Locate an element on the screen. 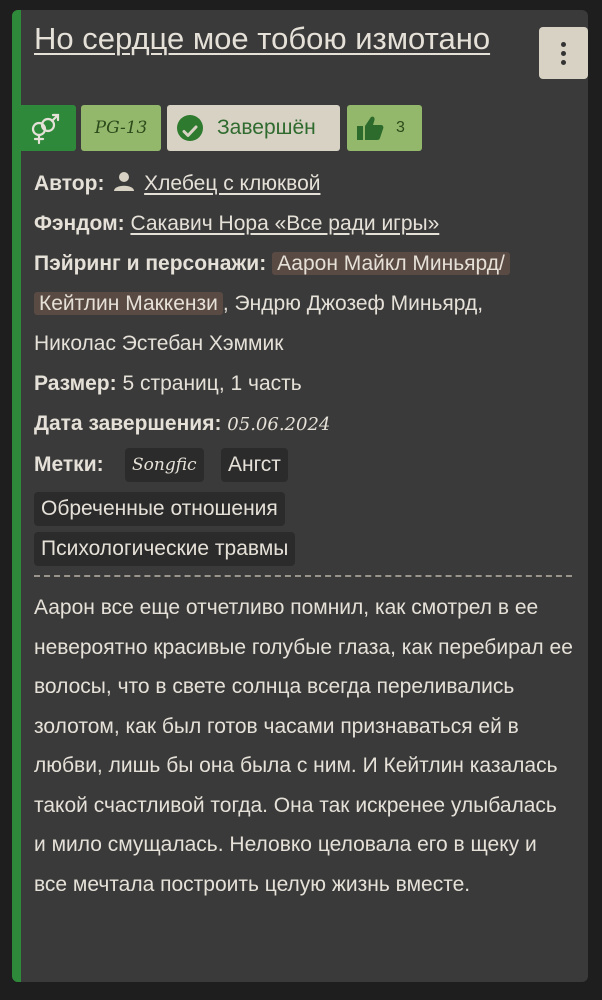 The image size is (602, 1000). user-icon is located at coordinates (124, 181).